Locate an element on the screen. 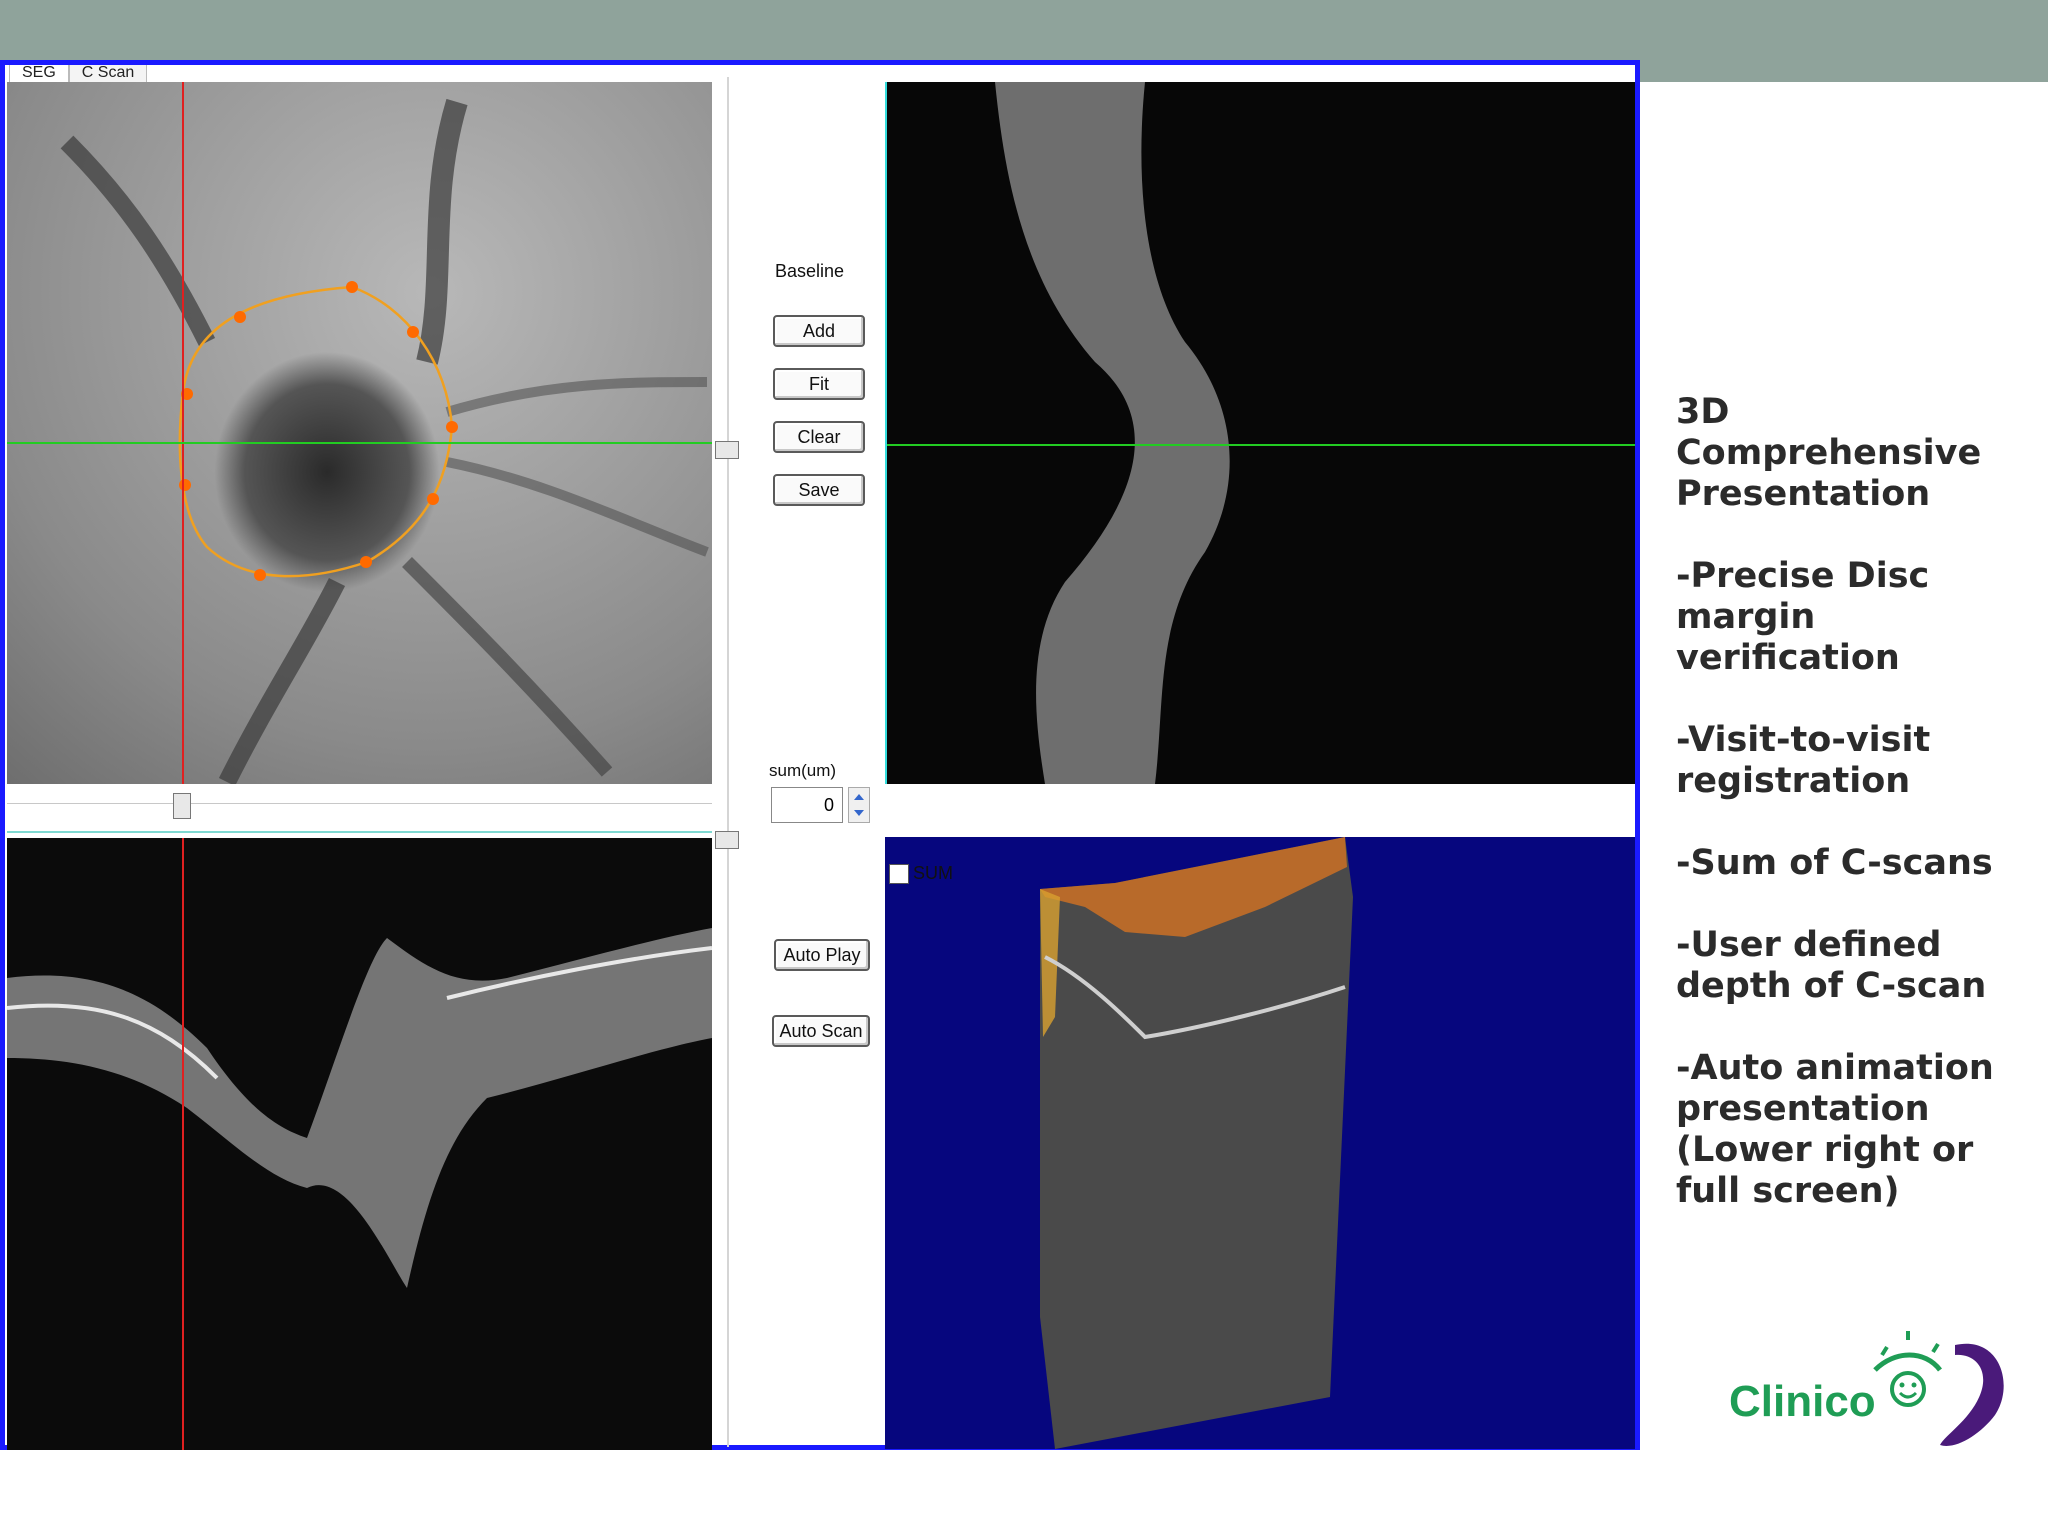 The width and height of the screenshot is (2048, 1536). sum-checkbox-group: SUM is located at coordinates (921, 873).